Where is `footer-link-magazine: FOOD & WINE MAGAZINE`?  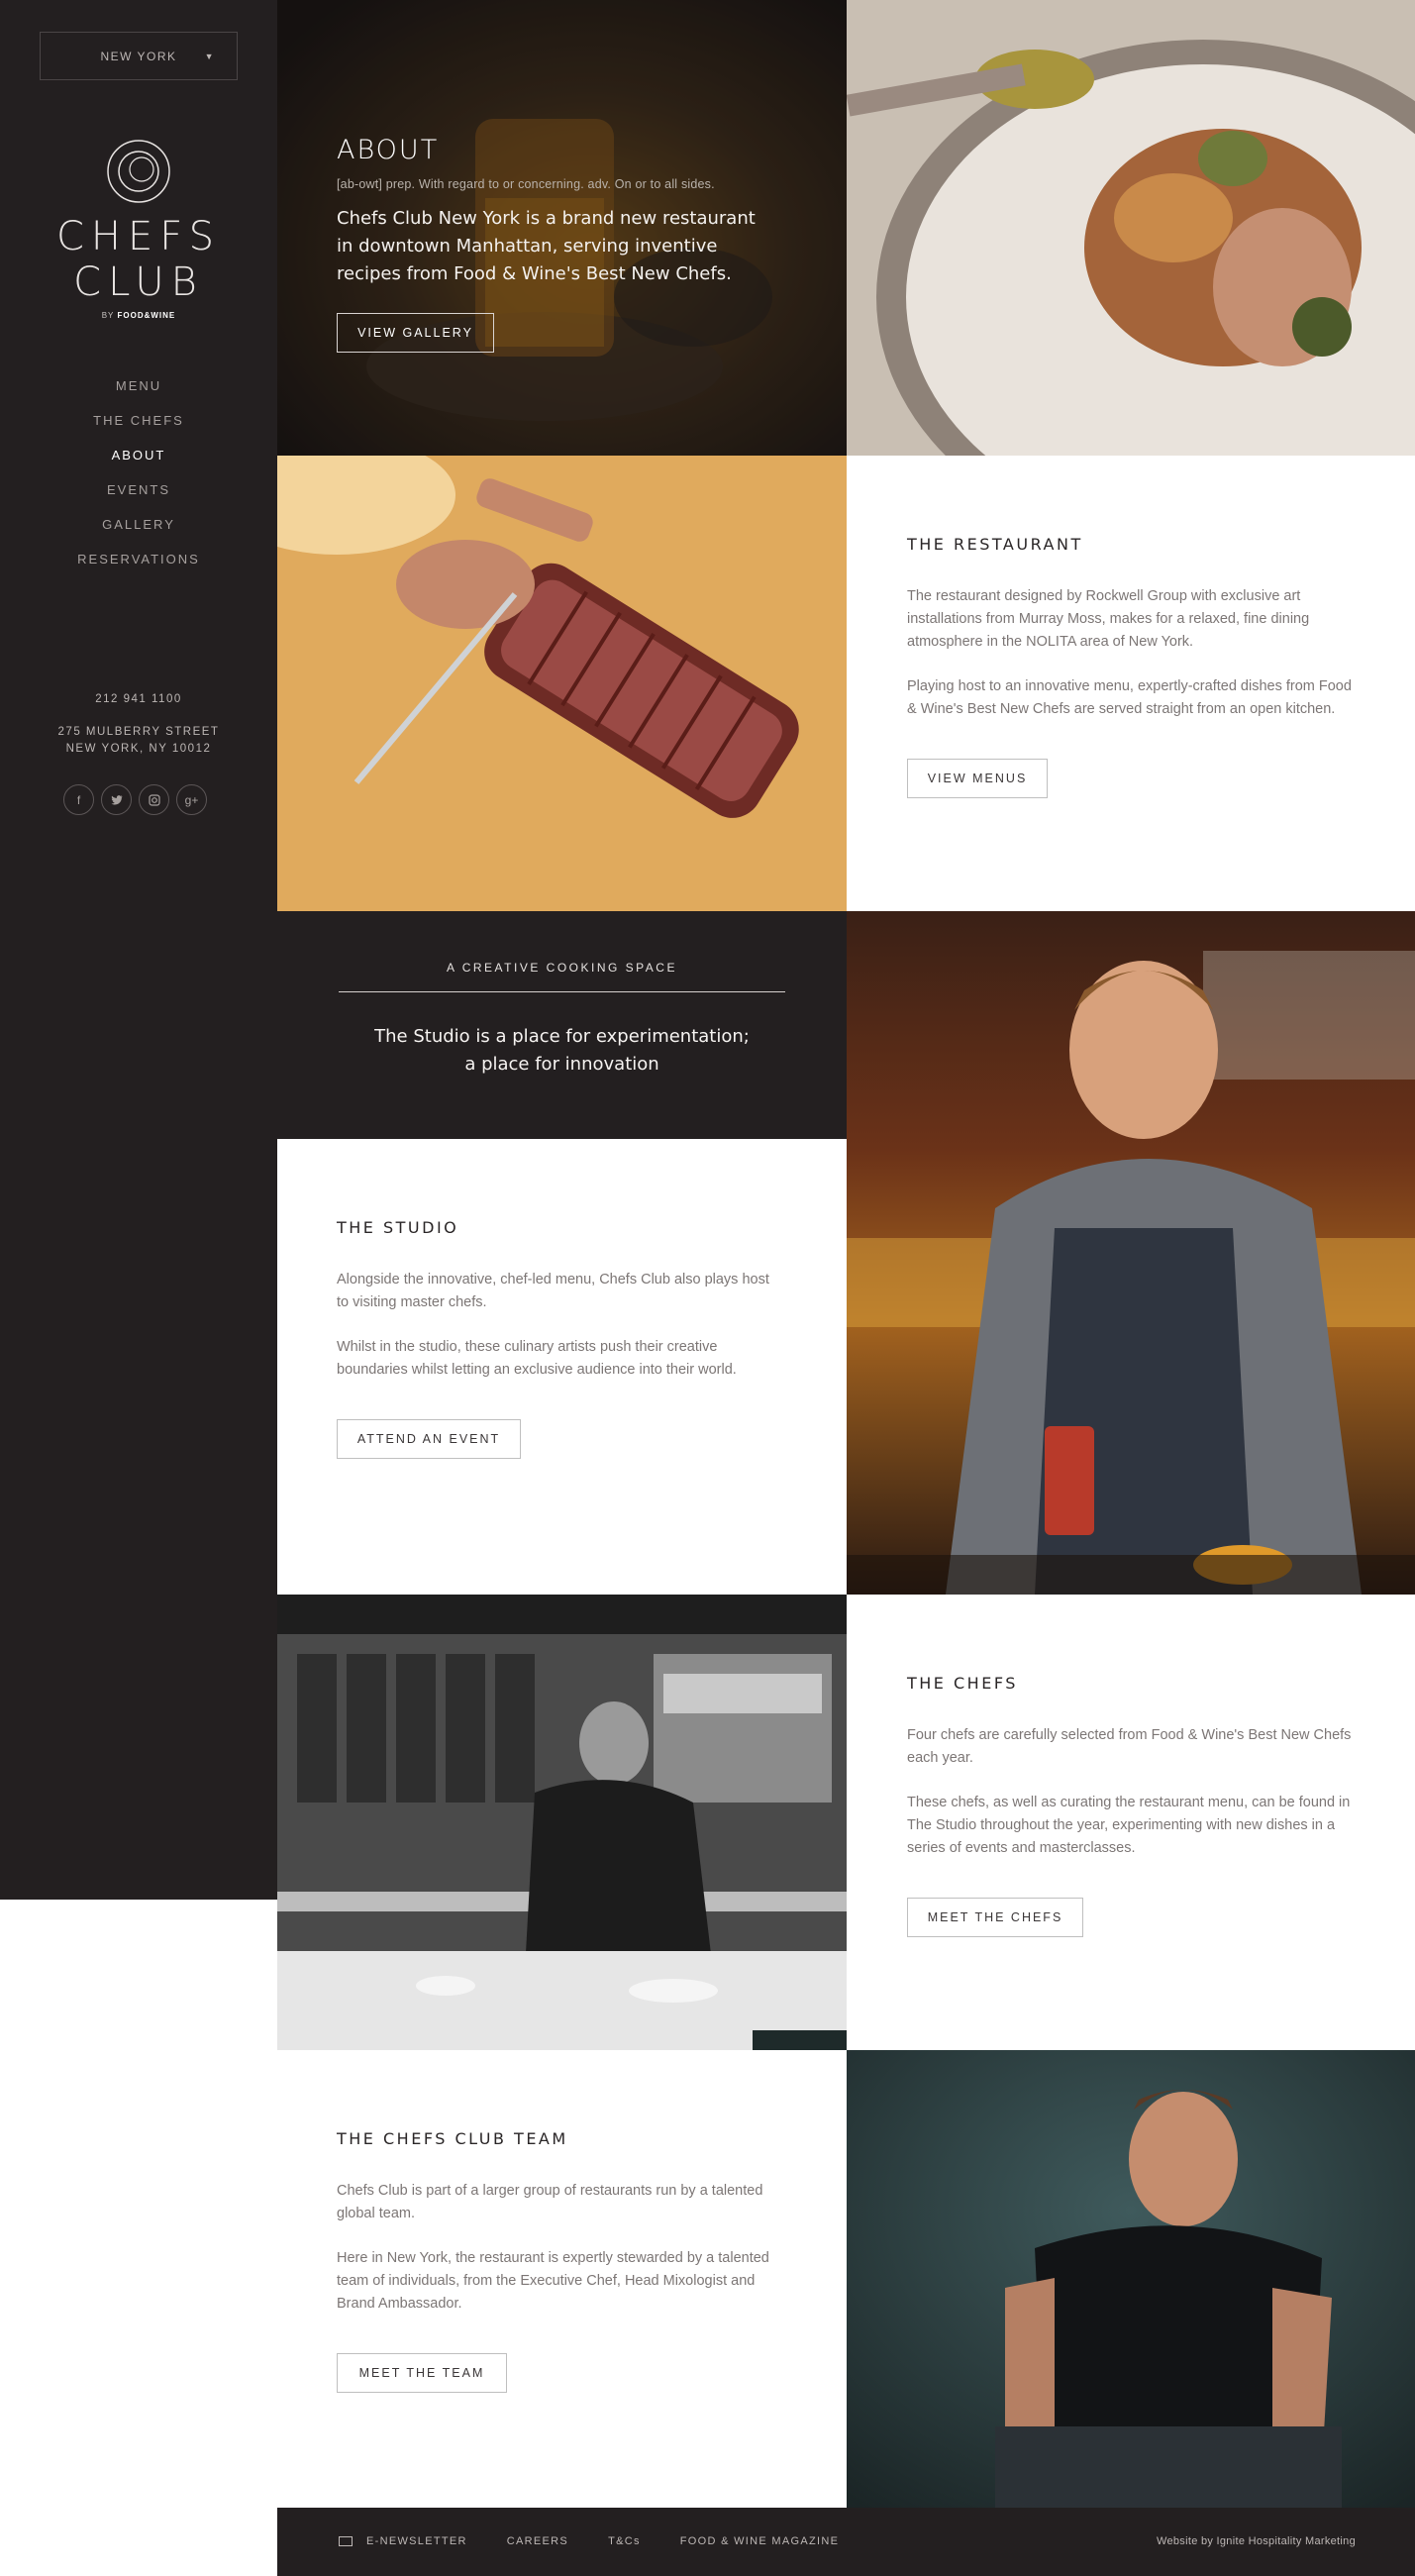 footer-link-magazine: FOOD & WINE MAGAZINE is located at coordinates (759, 2541).